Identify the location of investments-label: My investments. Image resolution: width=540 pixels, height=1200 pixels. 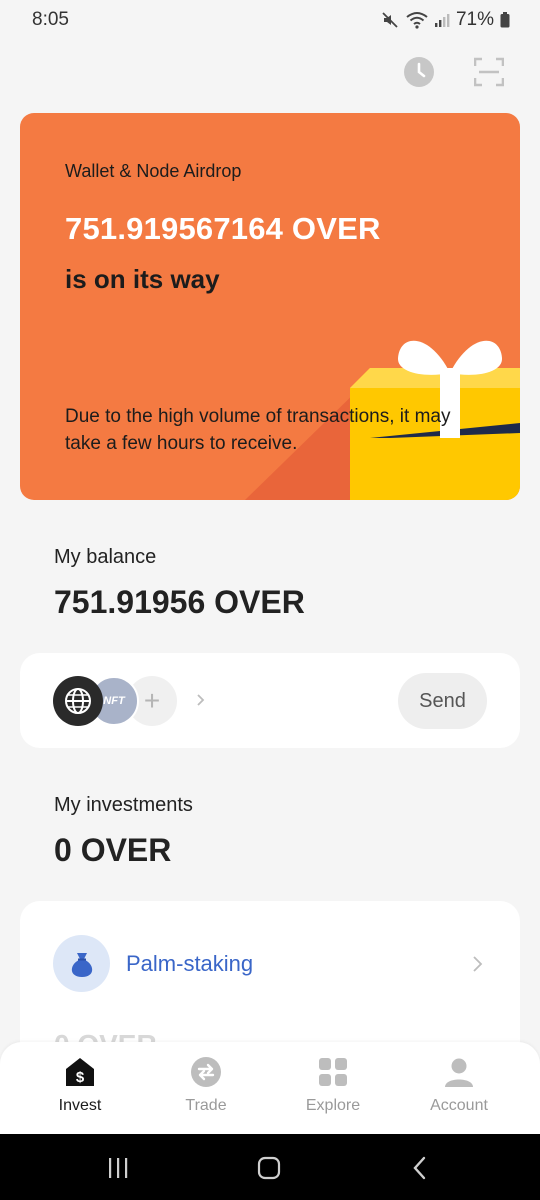
(123, 805).